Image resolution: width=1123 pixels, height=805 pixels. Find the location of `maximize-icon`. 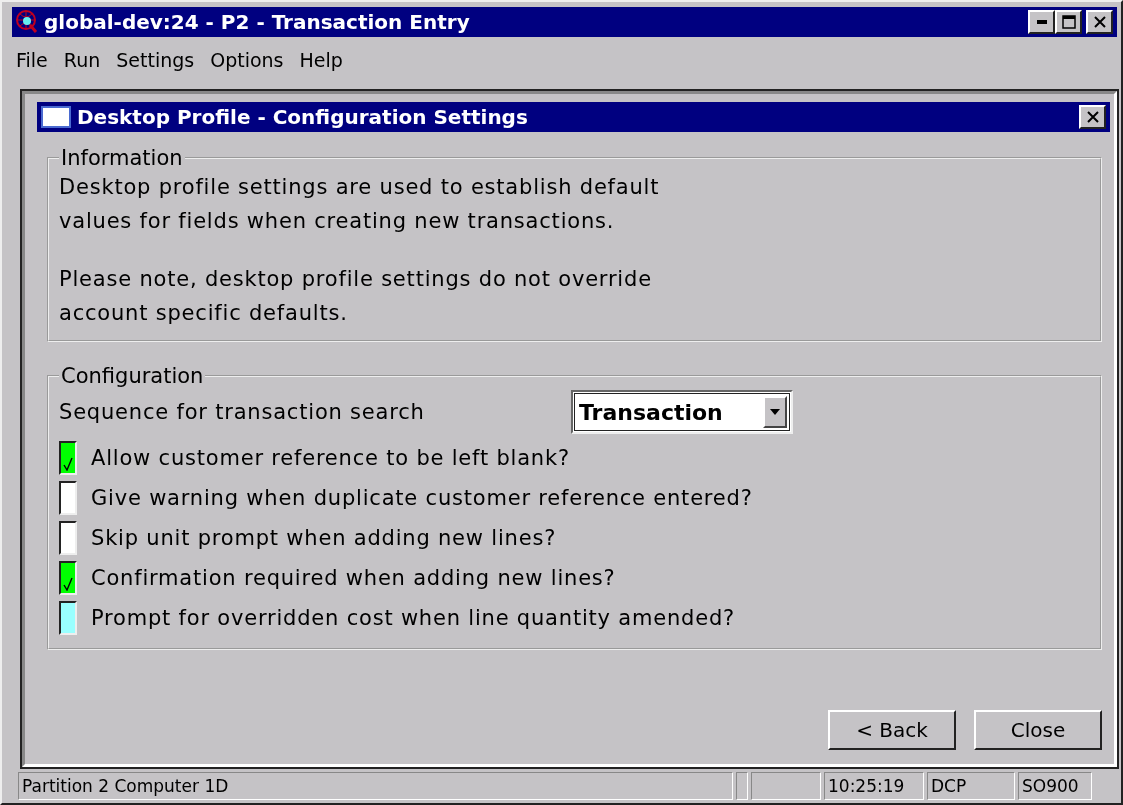

maximize-icon is located at coordinates (1068, 22).